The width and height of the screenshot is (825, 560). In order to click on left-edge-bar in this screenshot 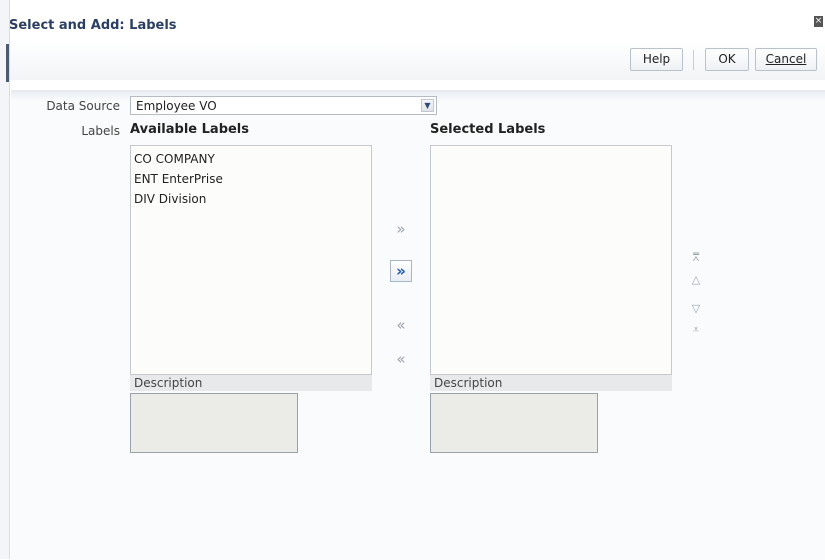, I will do `click(5, 279)`.